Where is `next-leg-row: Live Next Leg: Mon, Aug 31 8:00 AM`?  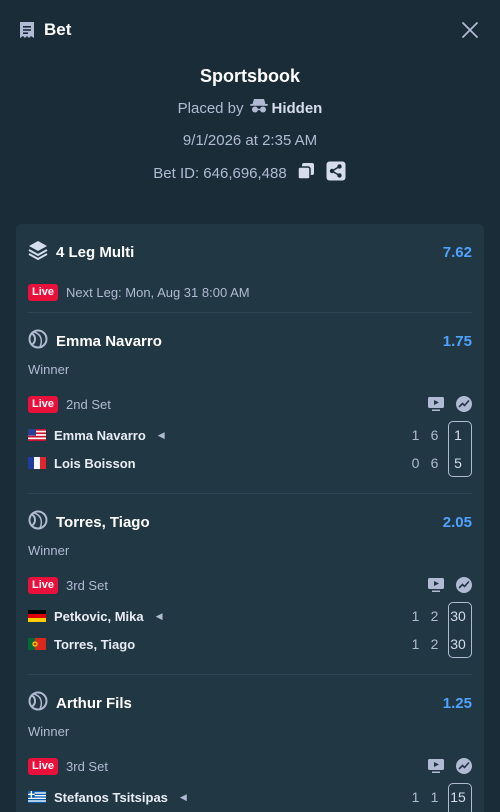
next-leg-row: Live Next Leg: Mon, Aug 31 8:00 AM is located at coordinates (250, 296).